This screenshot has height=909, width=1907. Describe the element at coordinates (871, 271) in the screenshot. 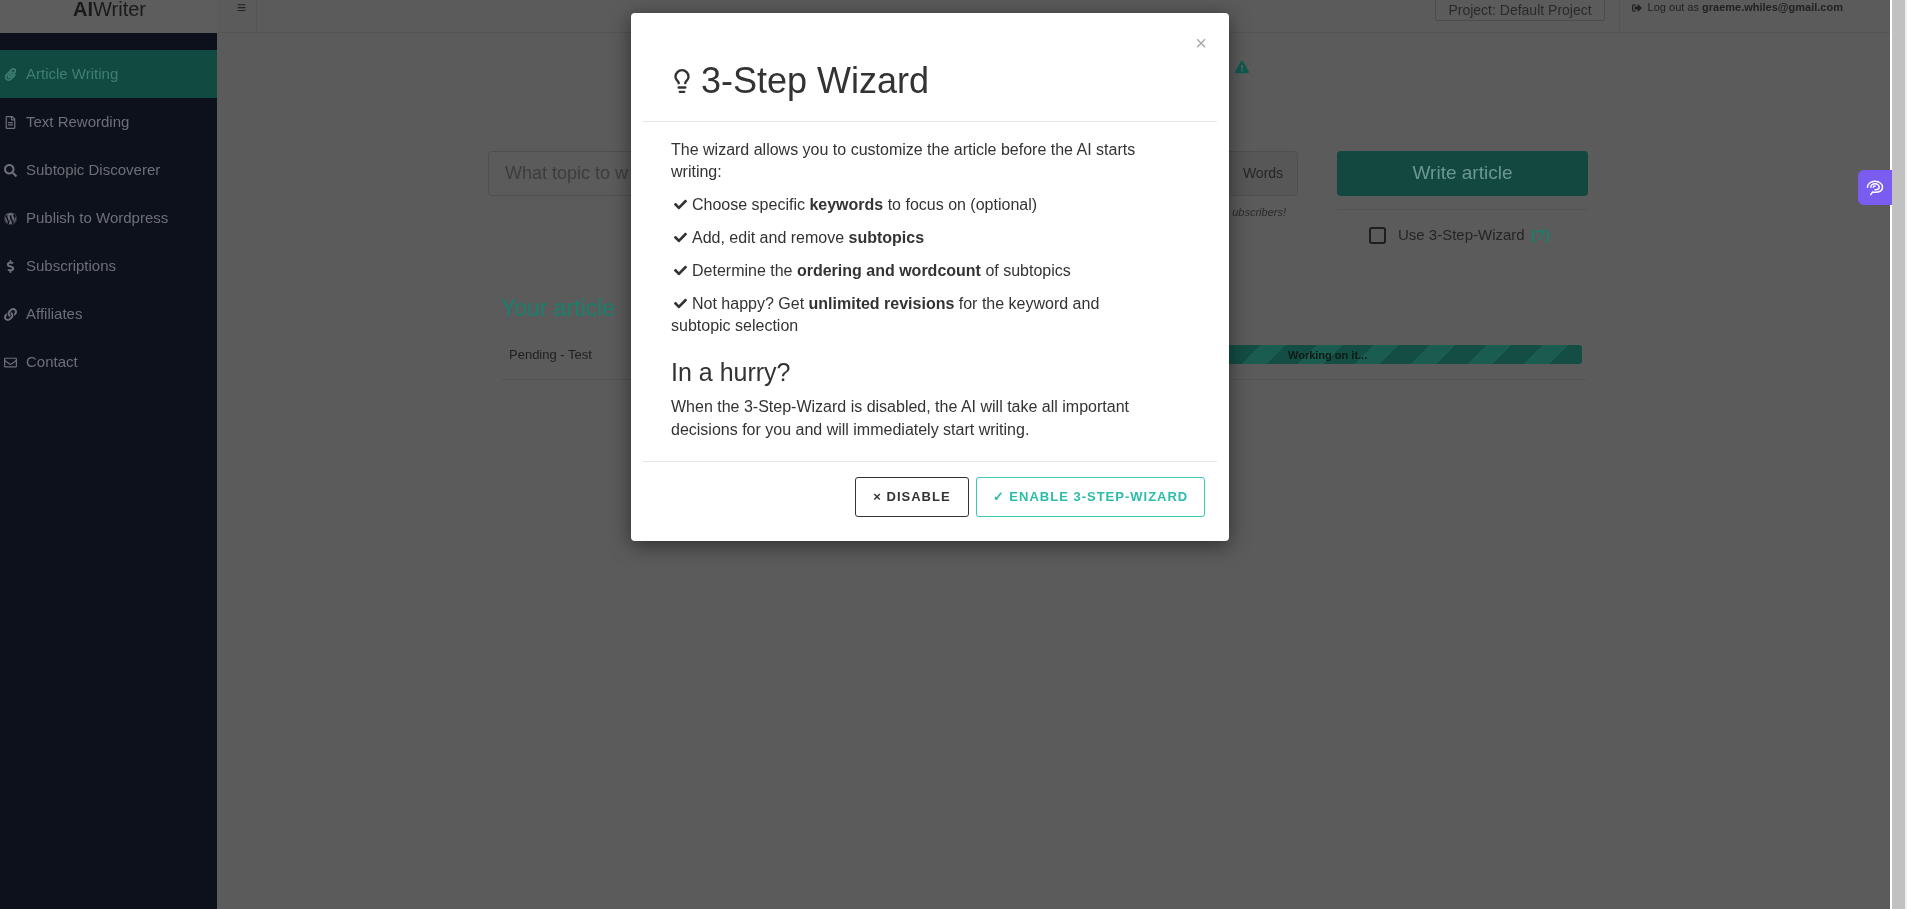

I see `feature-item: Determine the ordering and wordcount of subtopics` at that location.